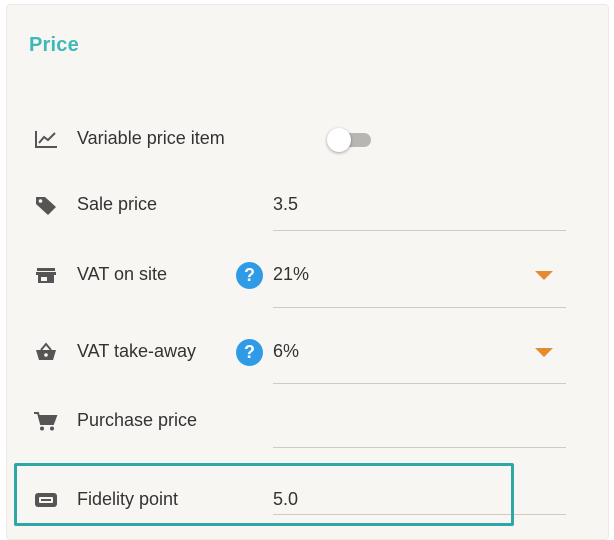 This screenshot has height=540, width=614. Describe the element at coordinates (46, 352) in the screenshot. I see `basket-icon` at that location.